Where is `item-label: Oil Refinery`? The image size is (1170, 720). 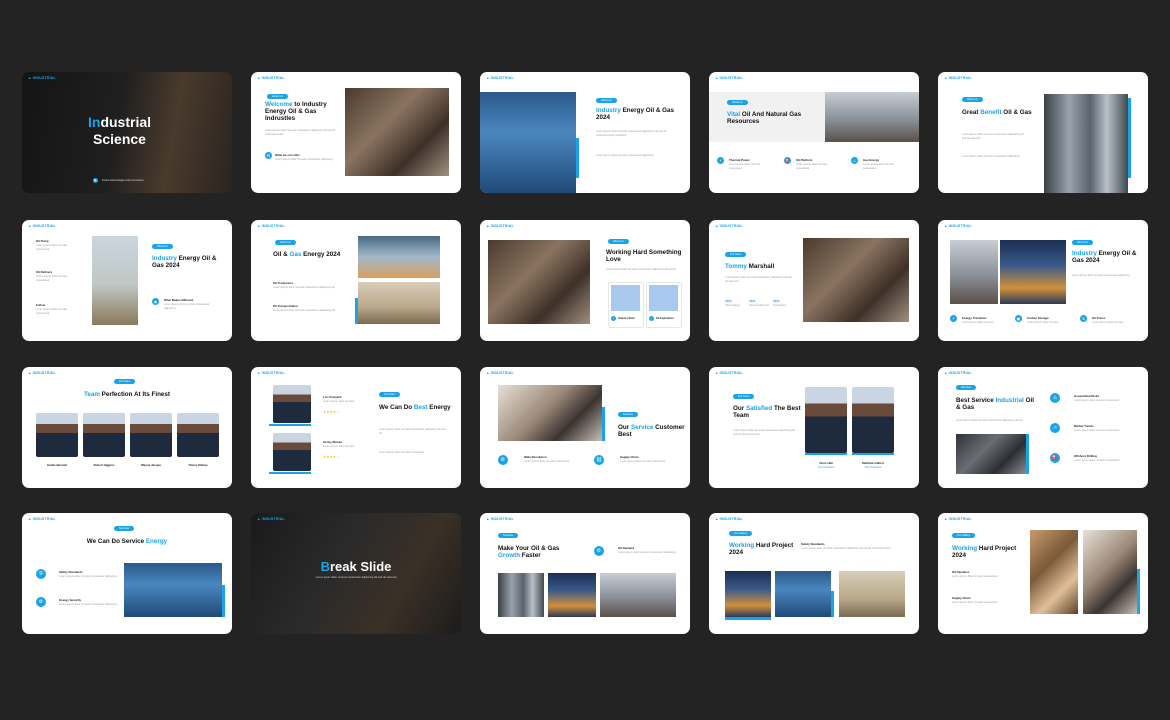
item-label: Oil Refinery is located at coordinates (44, 272).